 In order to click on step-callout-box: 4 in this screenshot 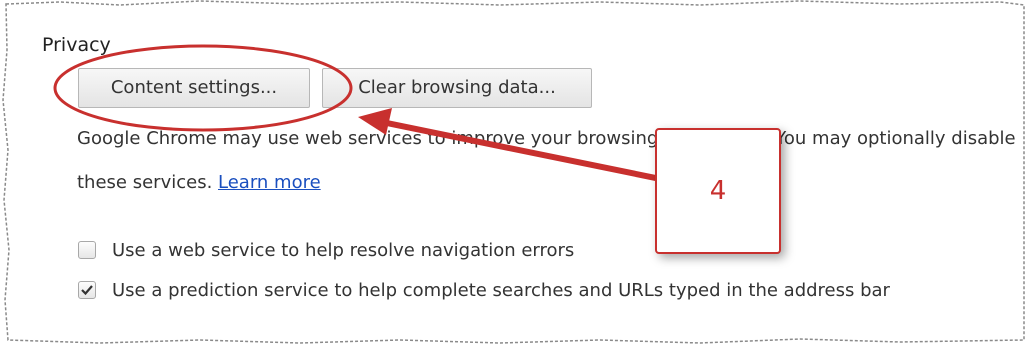, I will do `click(718, 191)`.